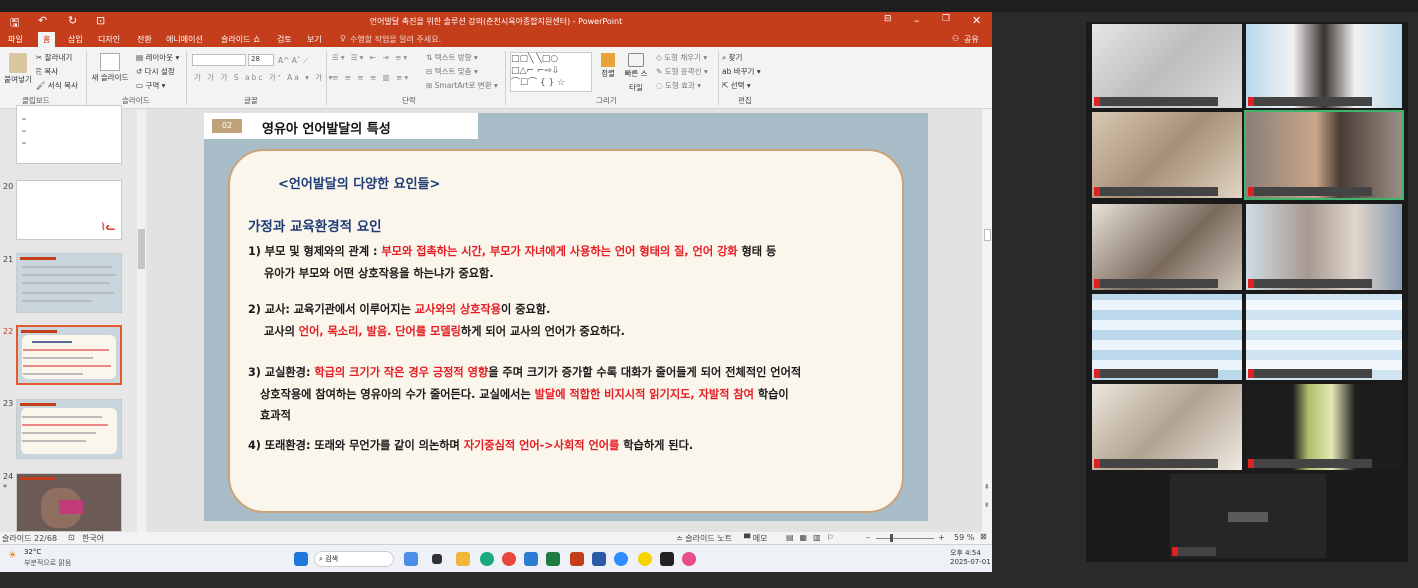 The image size is (1418, 588). Describe the element at coordinates (15, 39) in the screenshot. I see `tab-file: 파일` at that location.